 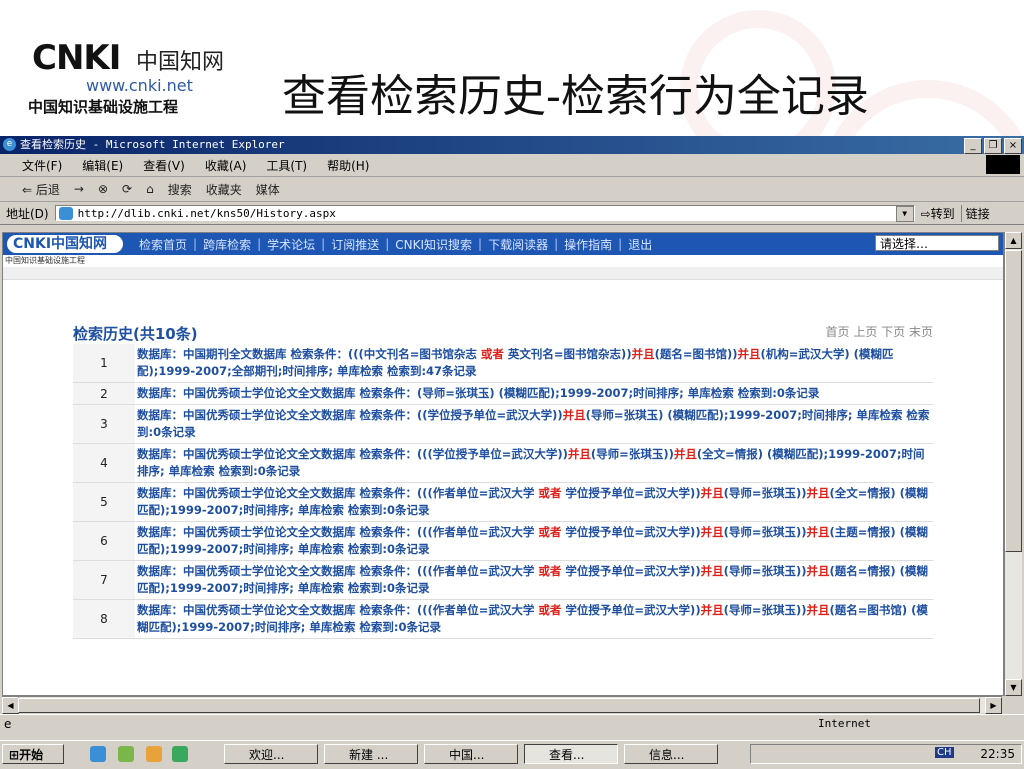 What do you see at coordinates (79, 189) in the screenshot?
I see `toolbar-button-1: →` at bounding box center [79, 189].